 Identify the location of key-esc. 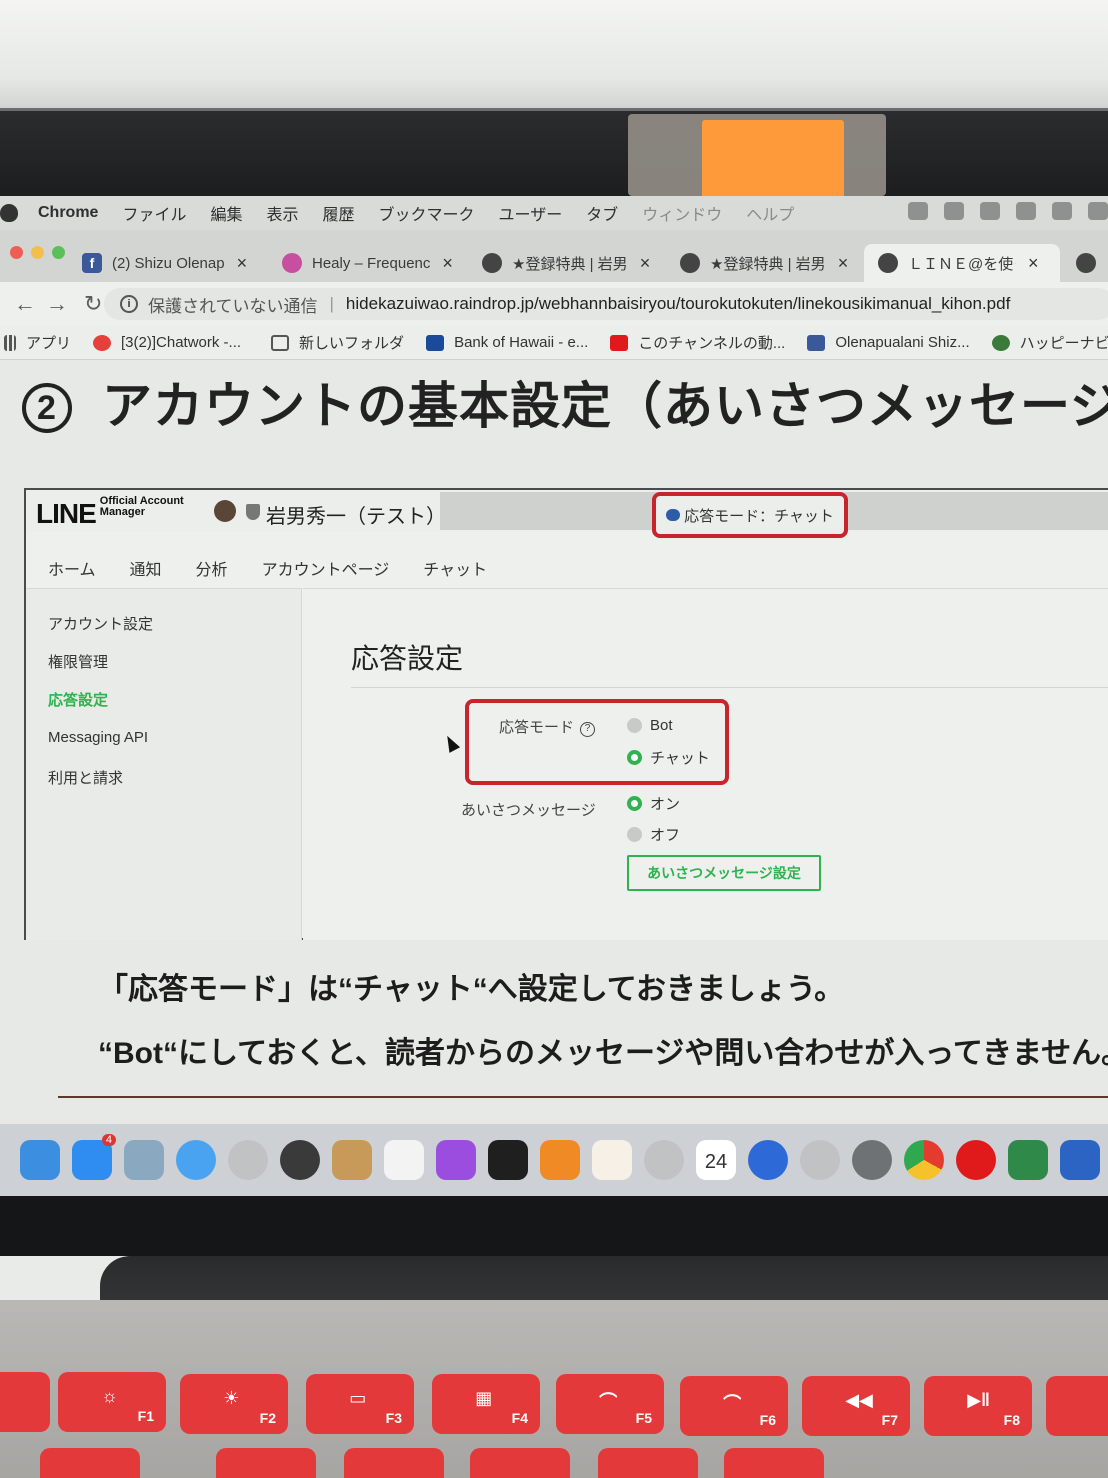
(25, 1402).